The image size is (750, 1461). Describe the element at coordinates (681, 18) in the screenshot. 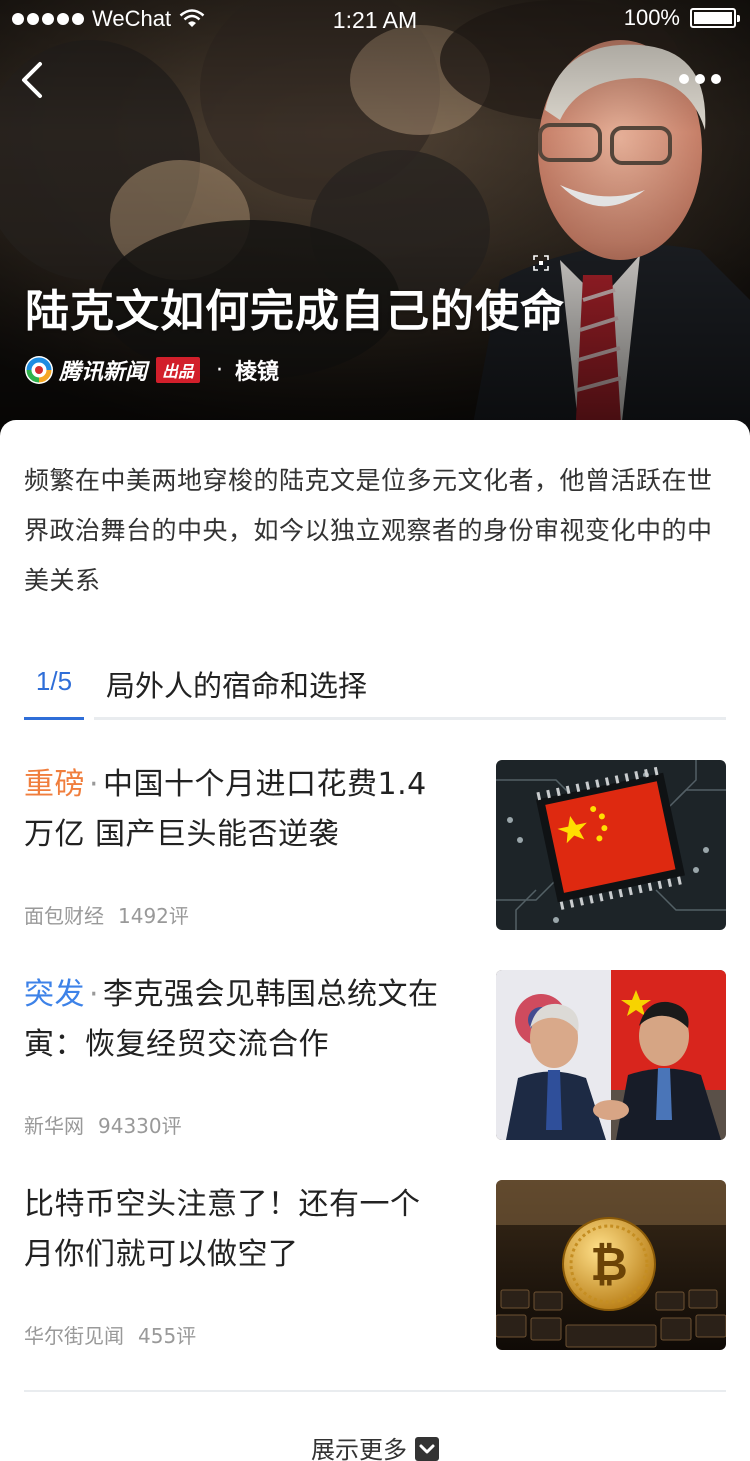

I see `status-right: 100%` at that location.